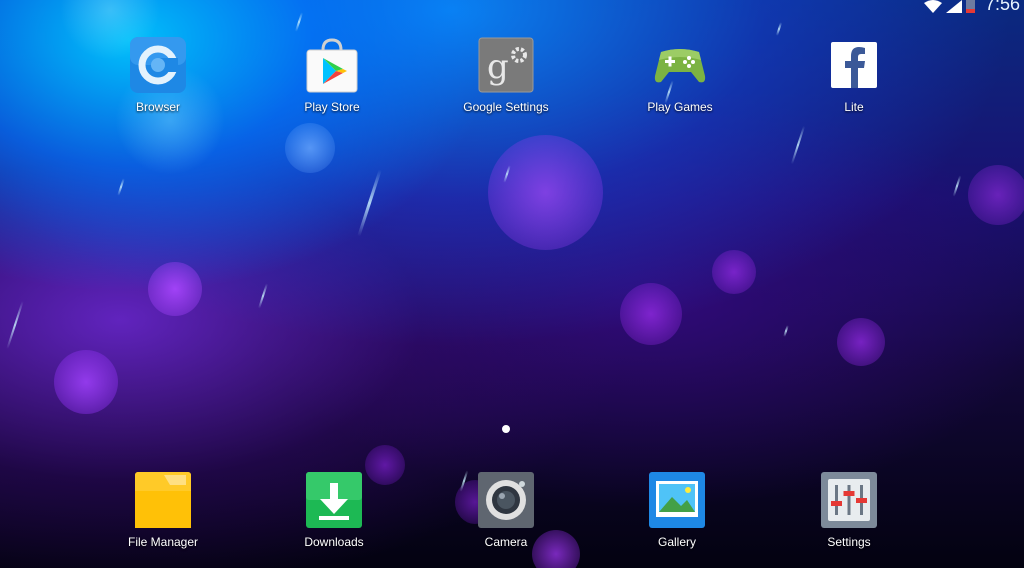 The height and width of the screenshot is (568, 1024). What do you see at coordinates (334, 500) in the screenshot?
I see `download-icon` at bounding box center [334, 500].